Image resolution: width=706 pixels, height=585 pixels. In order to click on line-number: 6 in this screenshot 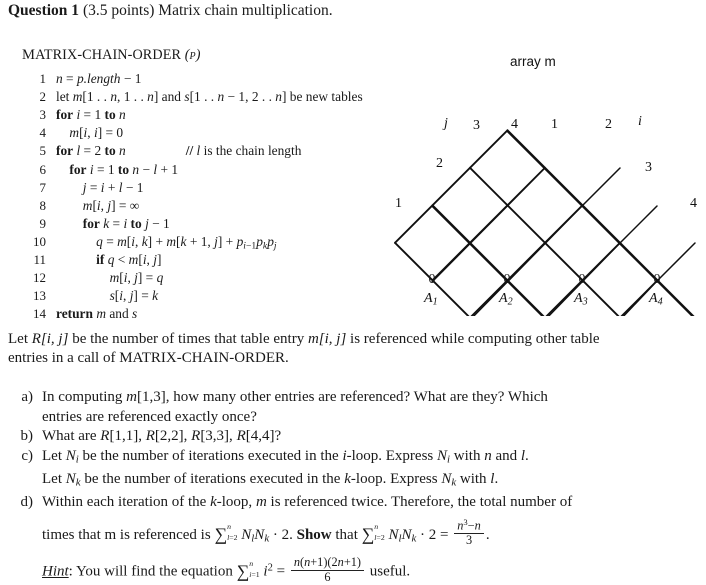, I will do `click(43, 169)`.